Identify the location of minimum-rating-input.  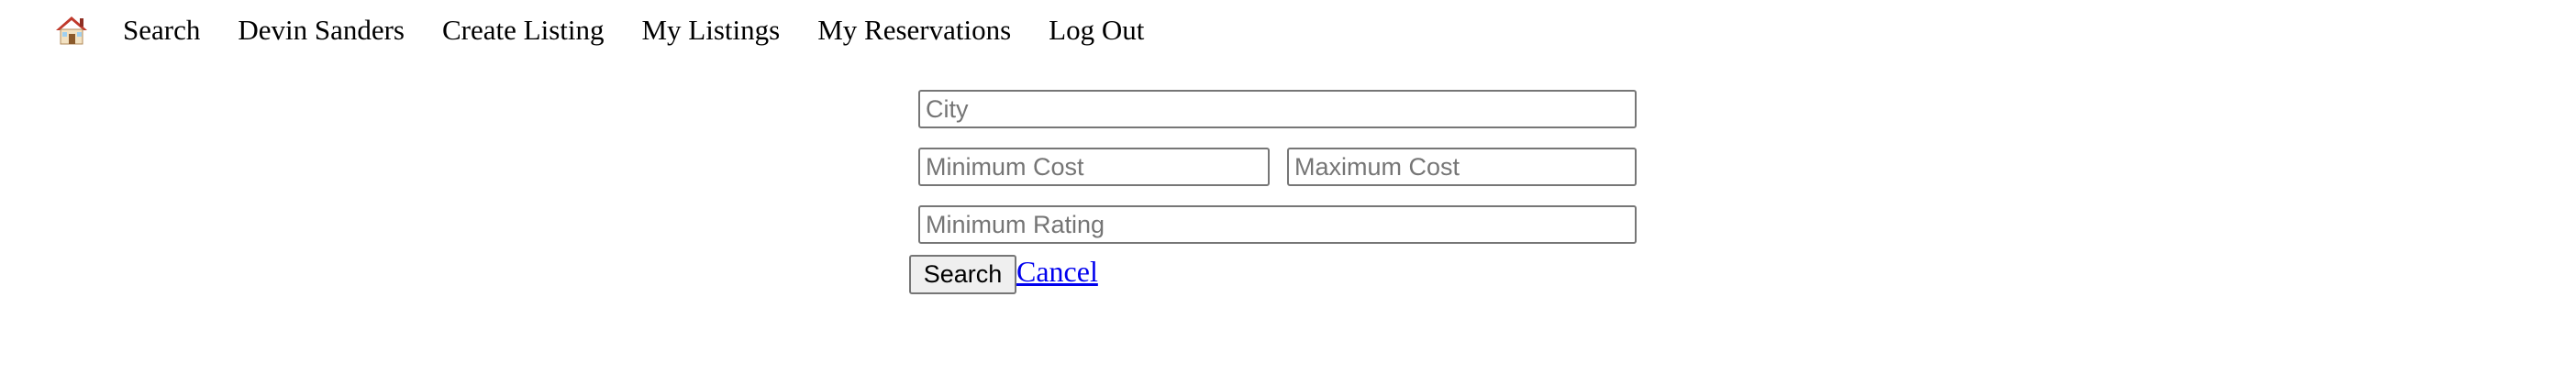
(1277, 224).